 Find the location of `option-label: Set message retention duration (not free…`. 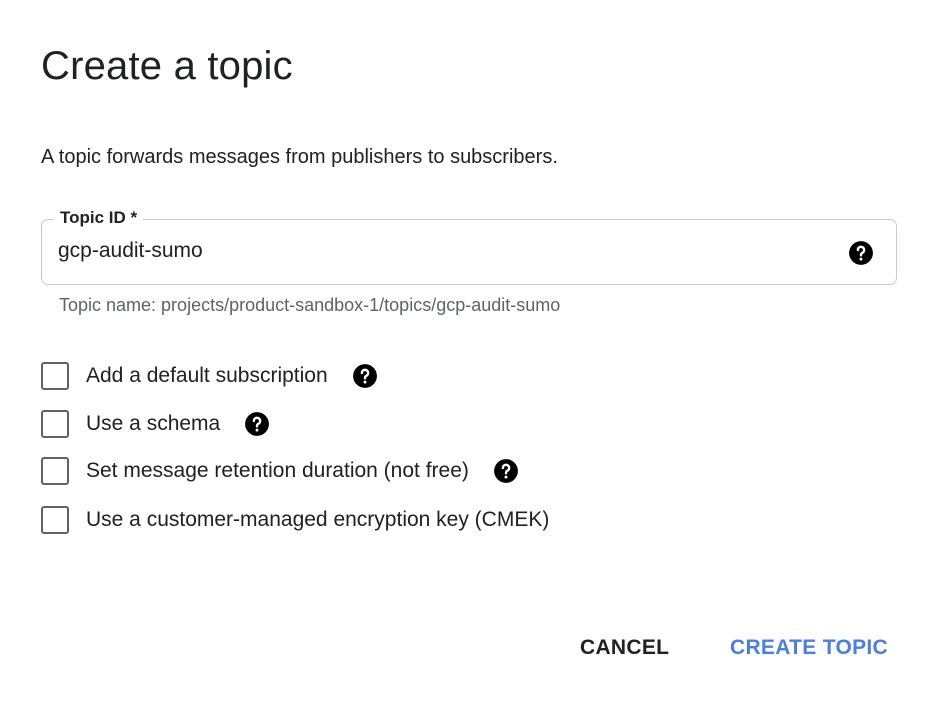

option-label: Set message retention duration (not free… is located at coordinates (277, 471).